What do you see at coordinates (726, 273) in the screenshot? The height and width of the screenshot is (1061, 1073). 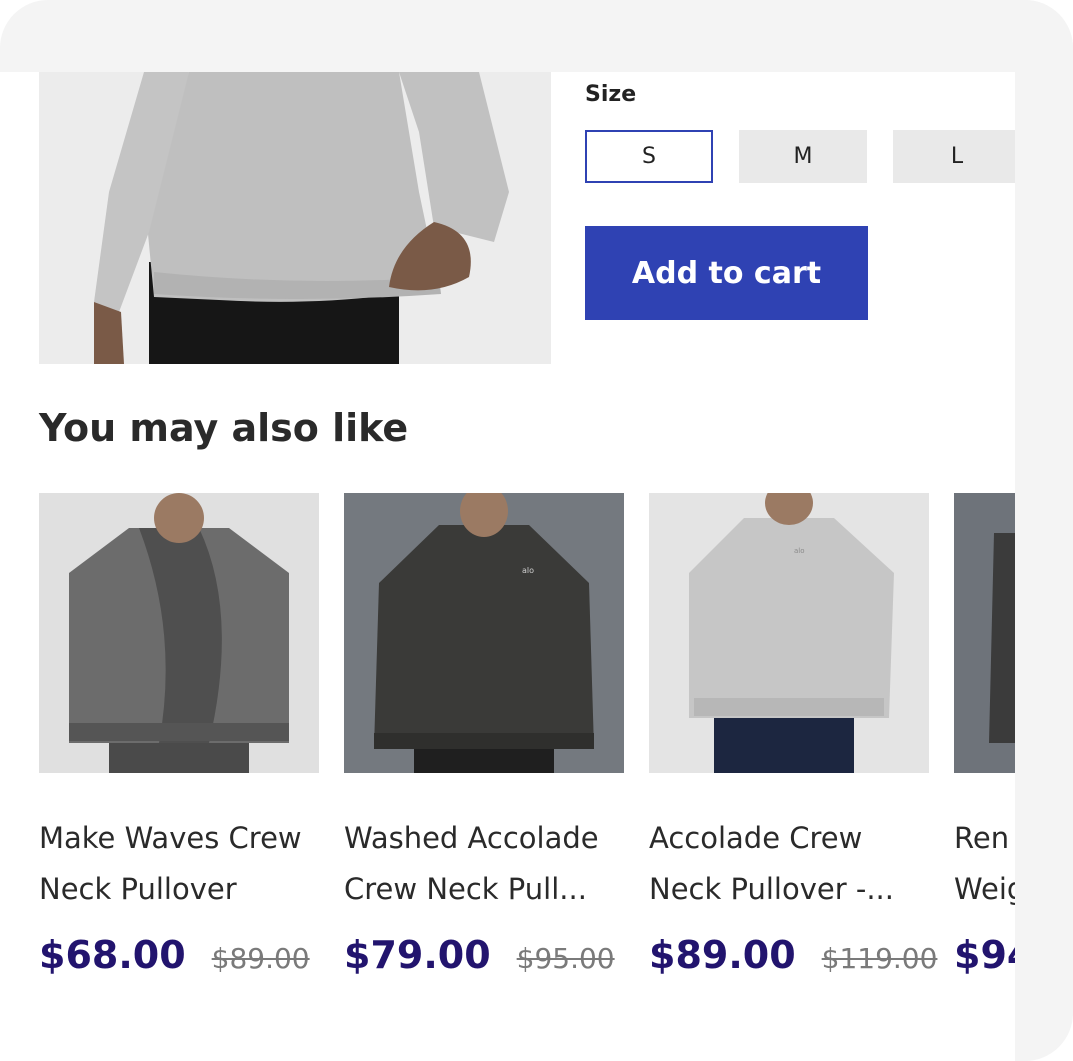 I see `add-to-cart-button: Add to cart` at bounding box center [726, 273].